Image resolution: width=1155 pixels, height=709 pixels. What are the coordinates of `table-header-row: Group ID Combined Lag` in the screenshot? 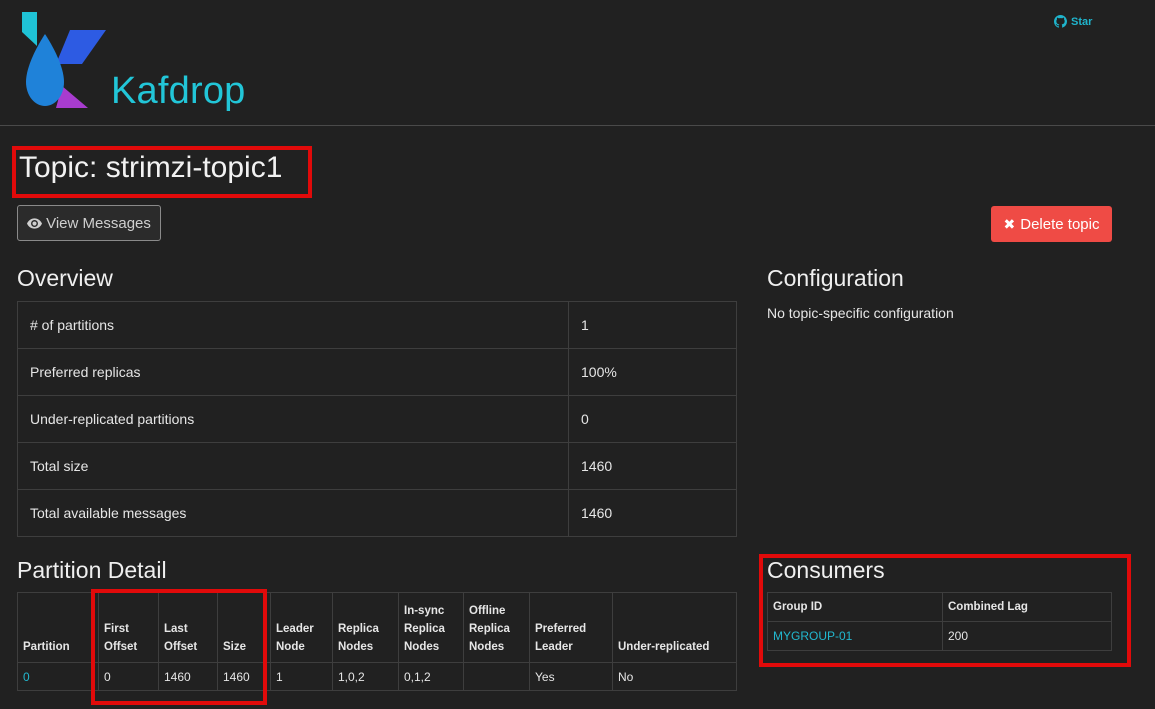 It's located at (939, 607).